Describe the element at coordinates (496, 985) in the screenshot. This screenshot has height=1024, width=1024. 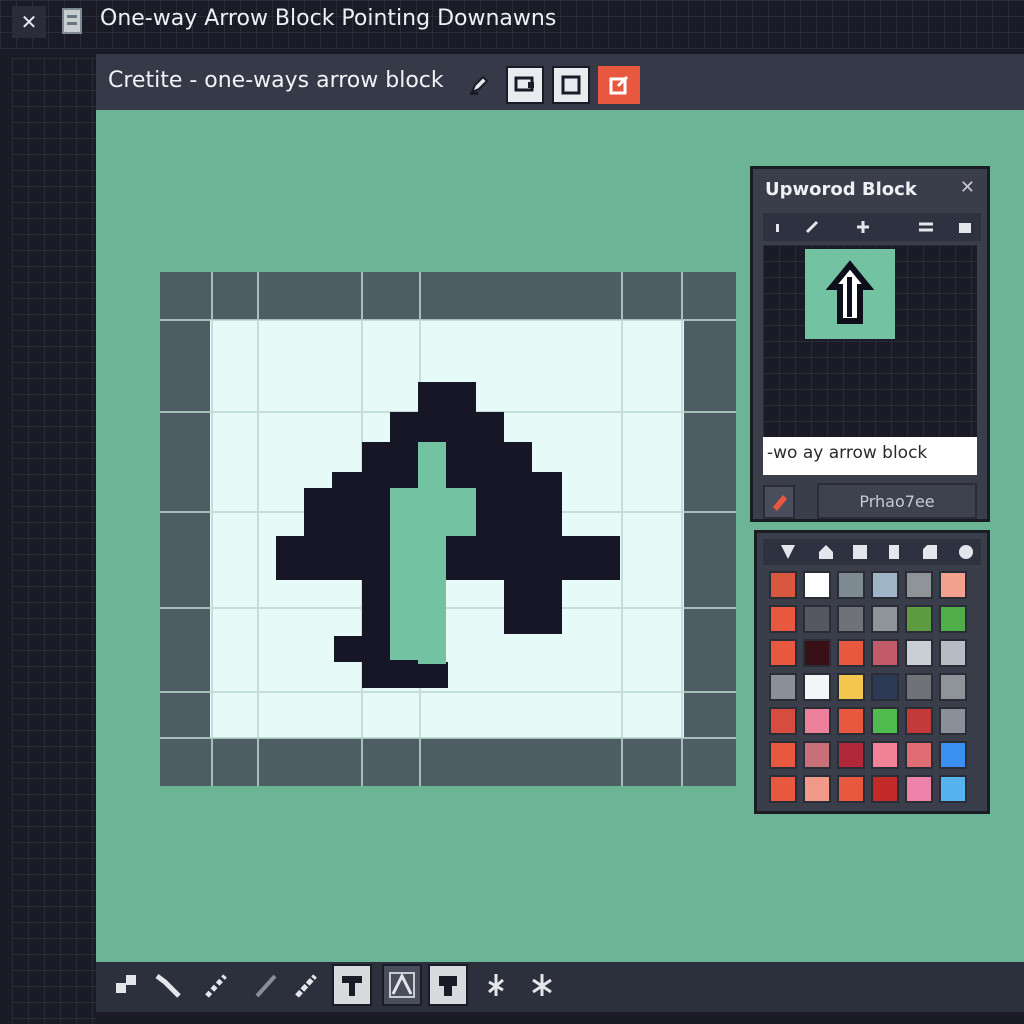
I see `scatter-tool` at that location.